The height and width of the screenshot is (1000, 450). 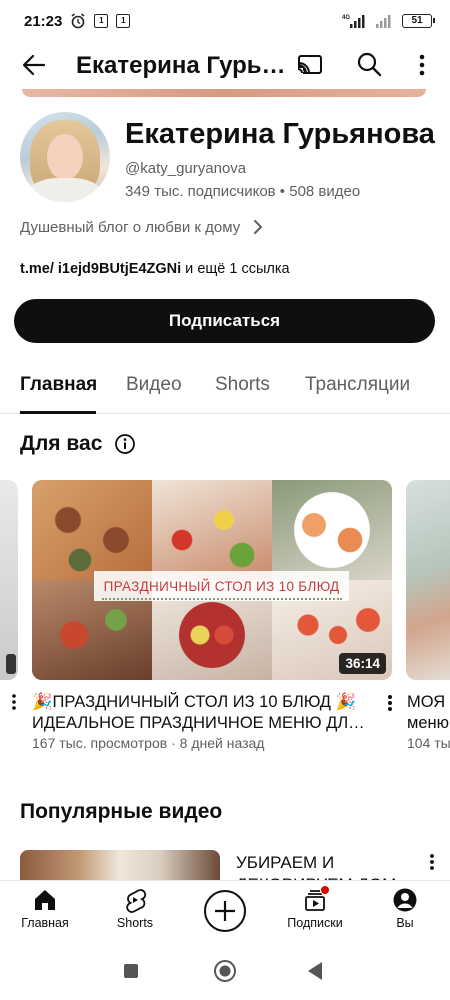 I want to click on next-video-title: МОЯ меню, so click(x=428, y=713).